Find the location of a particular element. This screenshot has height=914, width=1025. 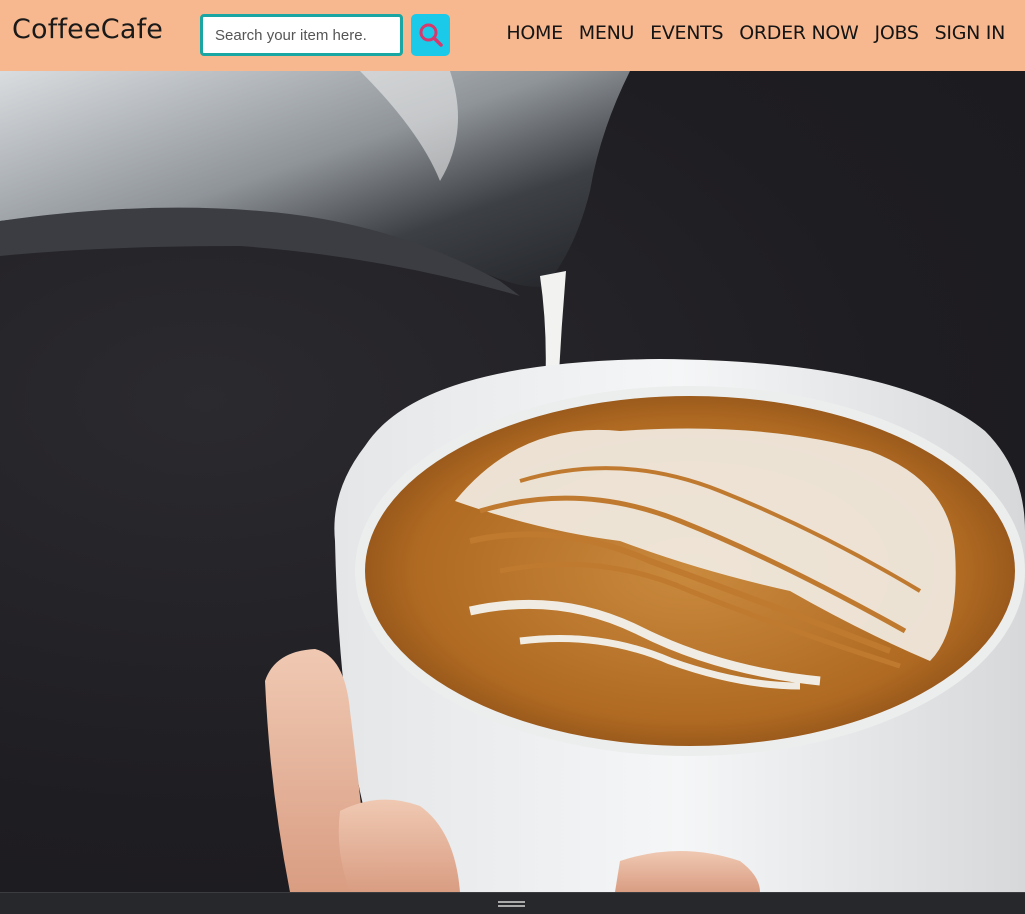

resize-handle is located at coordinates (511, 904).